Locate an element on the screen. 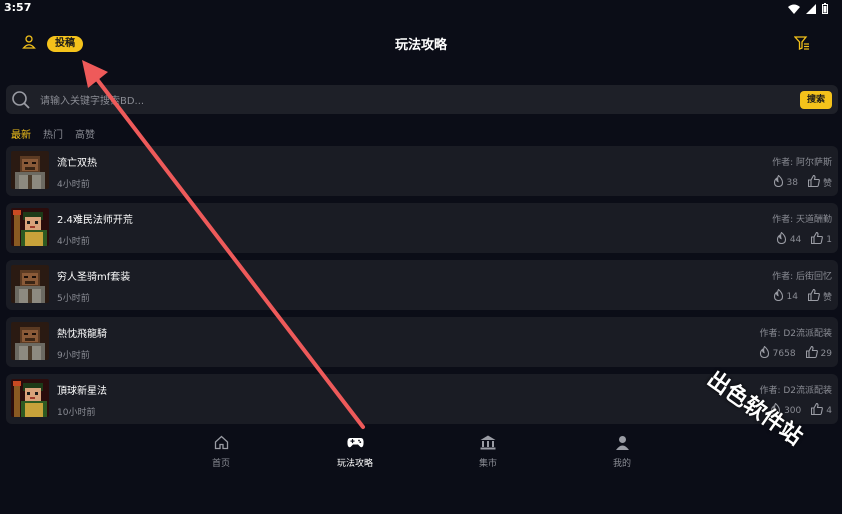 The height and width of the screenshot is (514, 842). person-icon is located at coordinates (622, 443).